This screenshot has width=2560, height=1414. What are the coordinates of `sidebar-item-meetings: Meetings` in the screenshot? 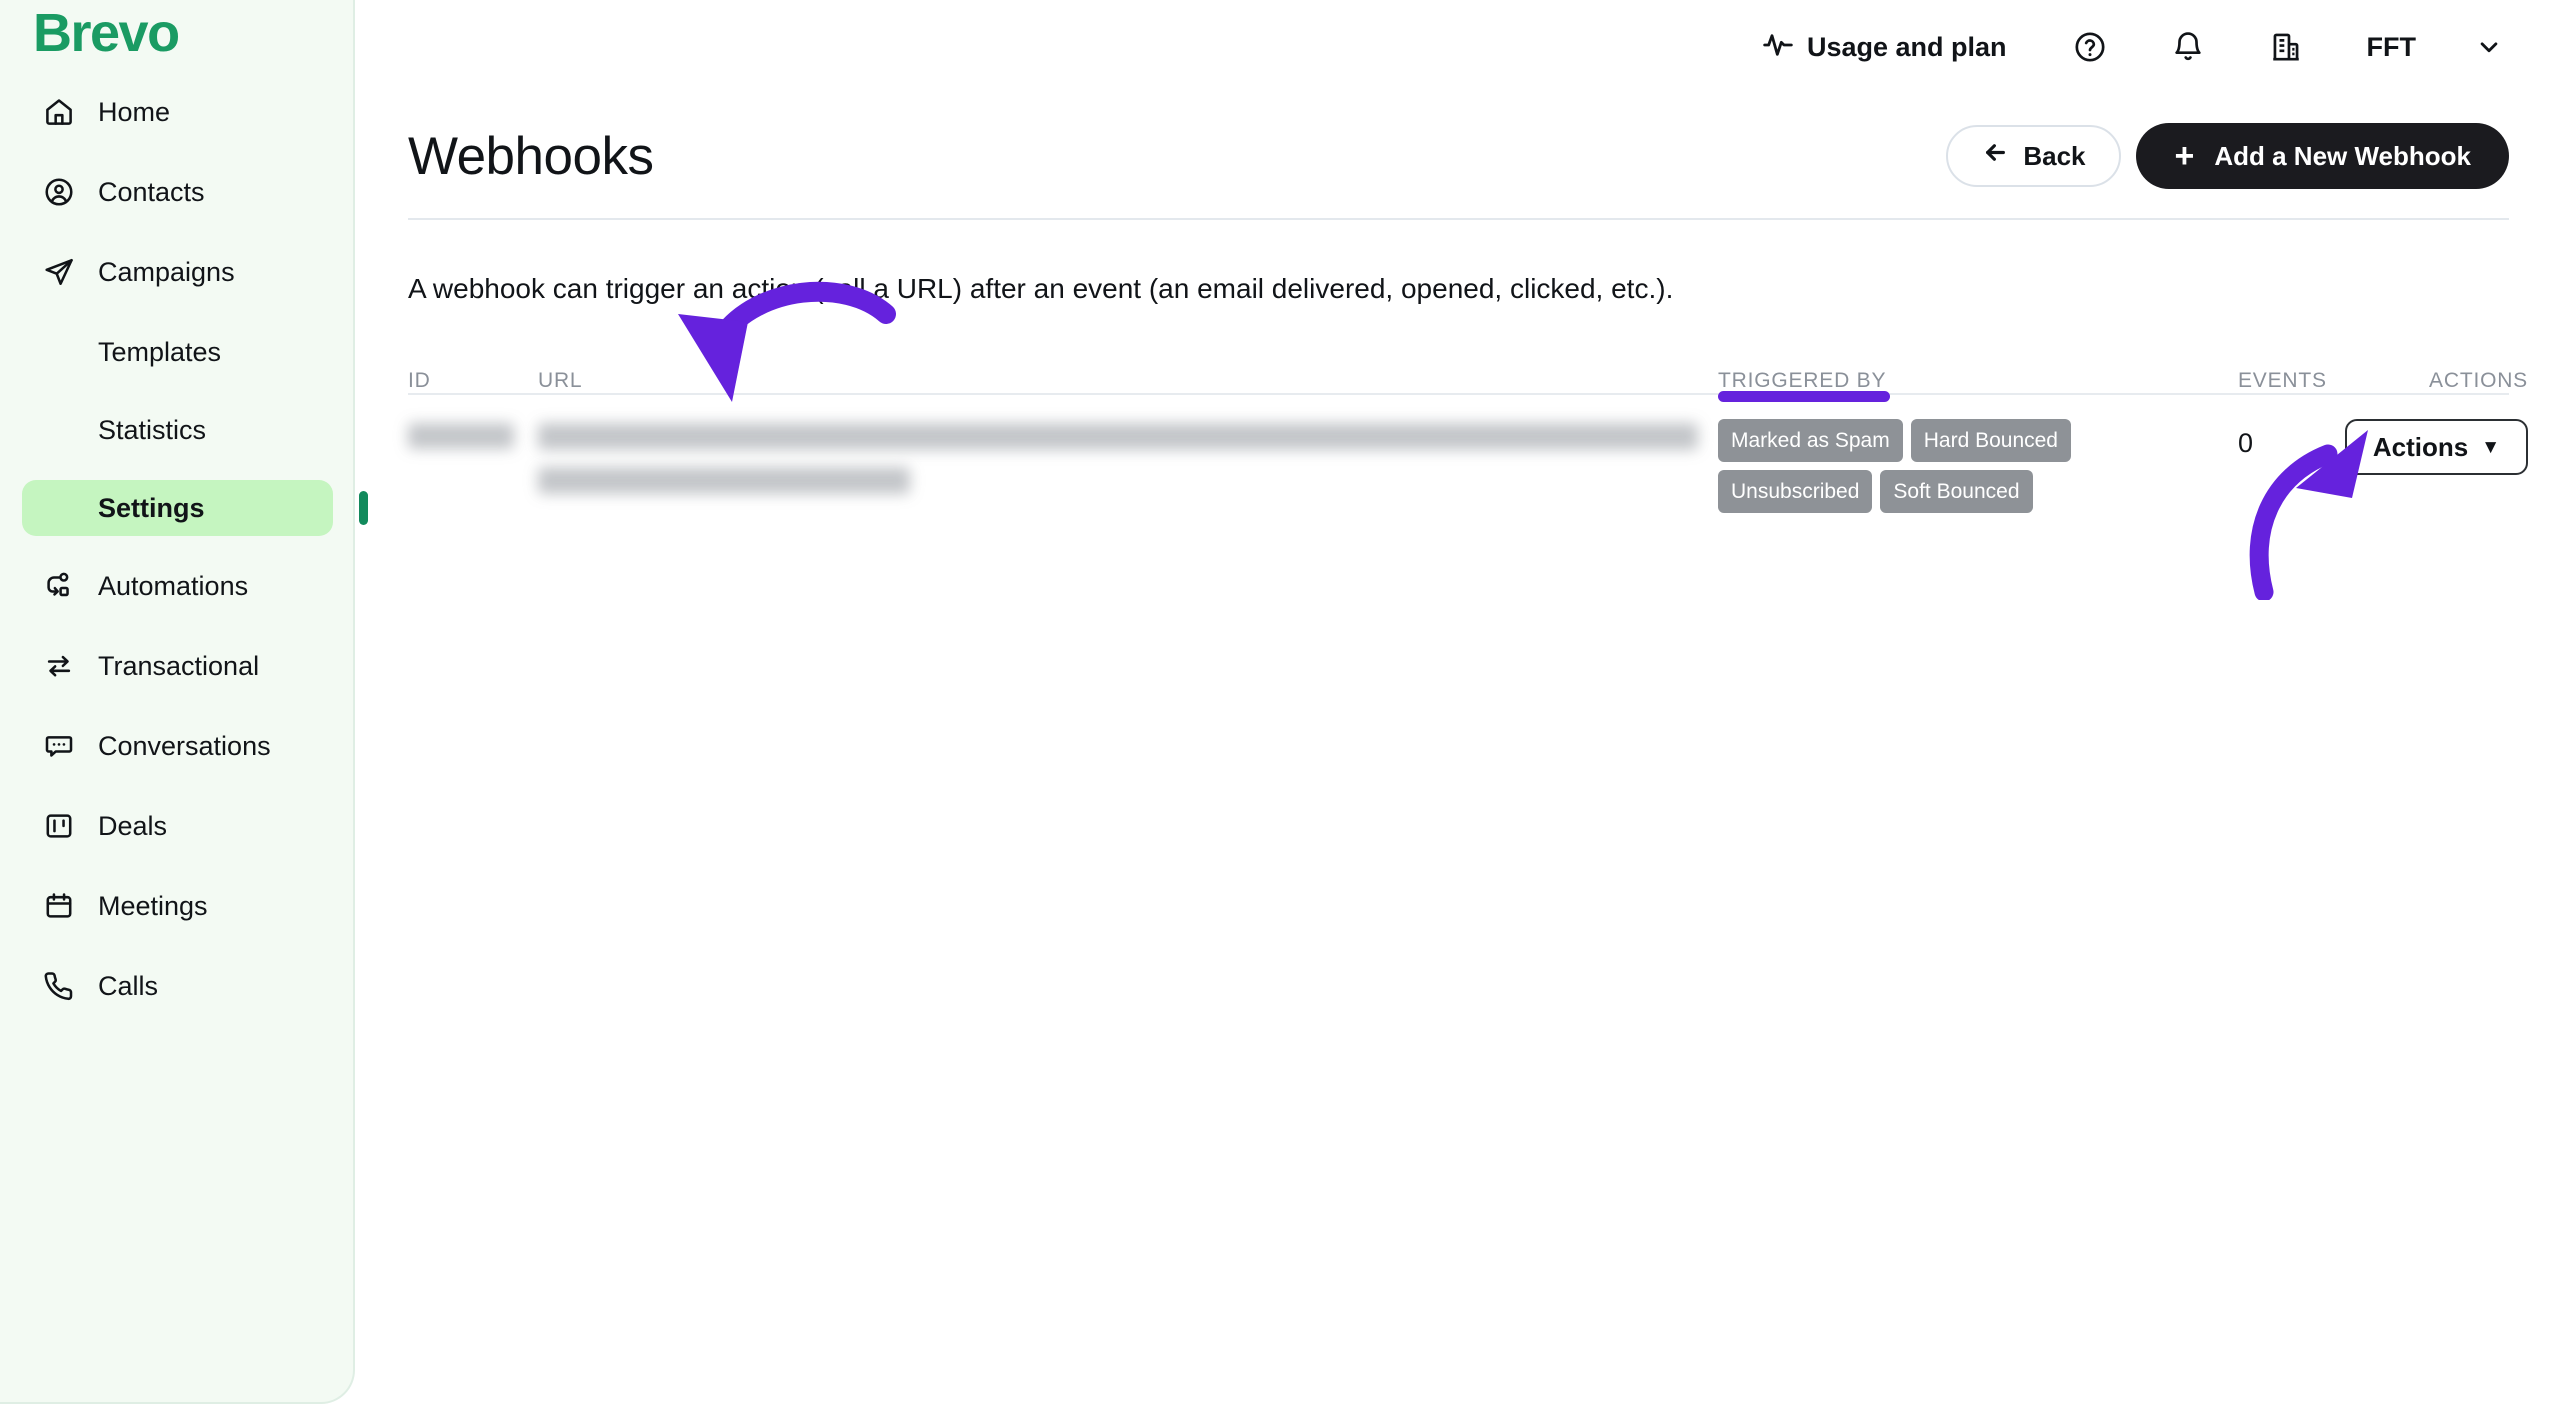 It's located at (177, 906).